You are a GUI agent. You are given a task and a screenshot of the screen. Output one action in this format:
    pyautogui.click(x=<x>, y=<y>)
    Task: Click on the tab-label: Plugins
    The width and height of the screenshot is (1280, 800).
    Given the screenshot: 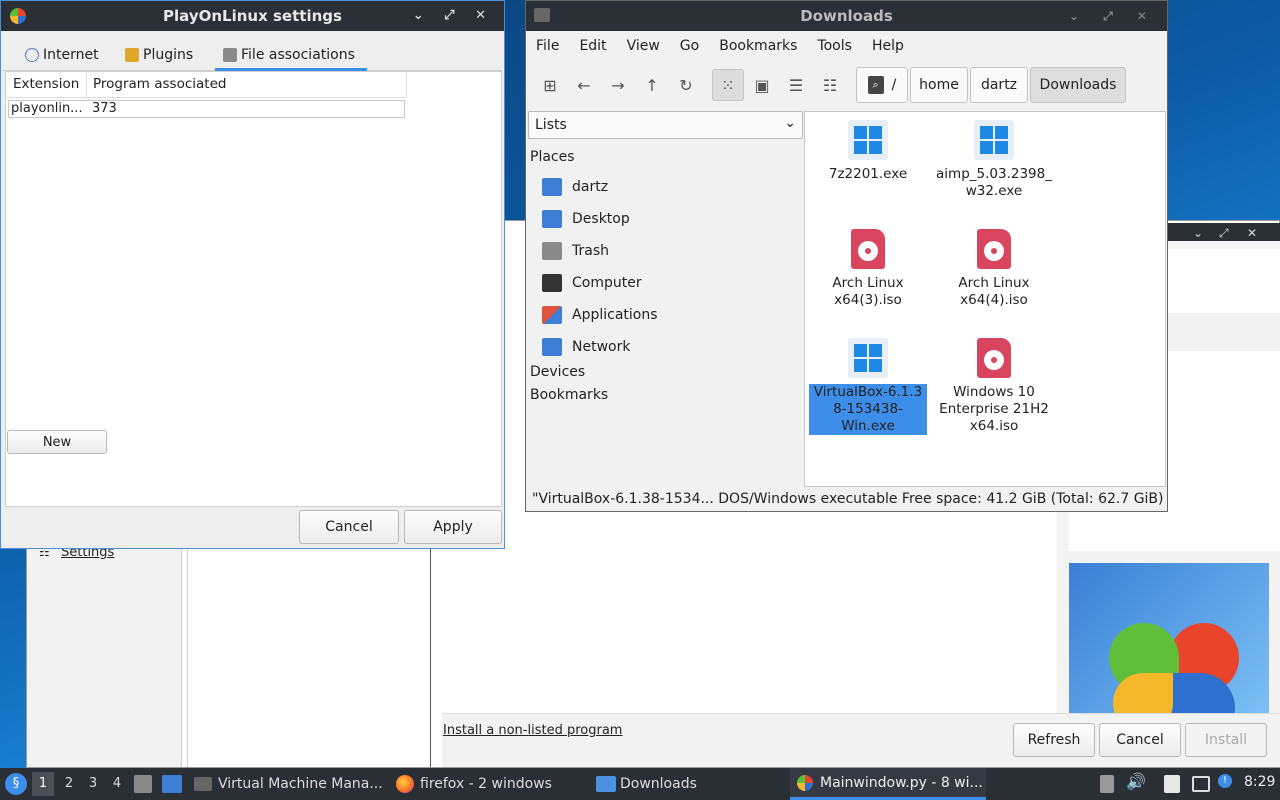 What is the action you would take?
    pyautogui.click(x=168, y=55)
    